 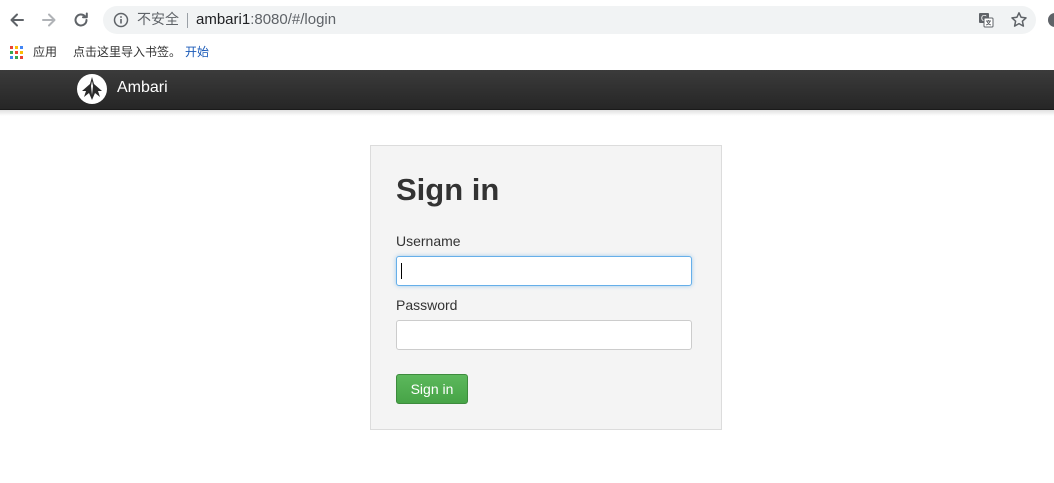 I want to click on sign-in-button: Sign in, so click(x=432, y=389).